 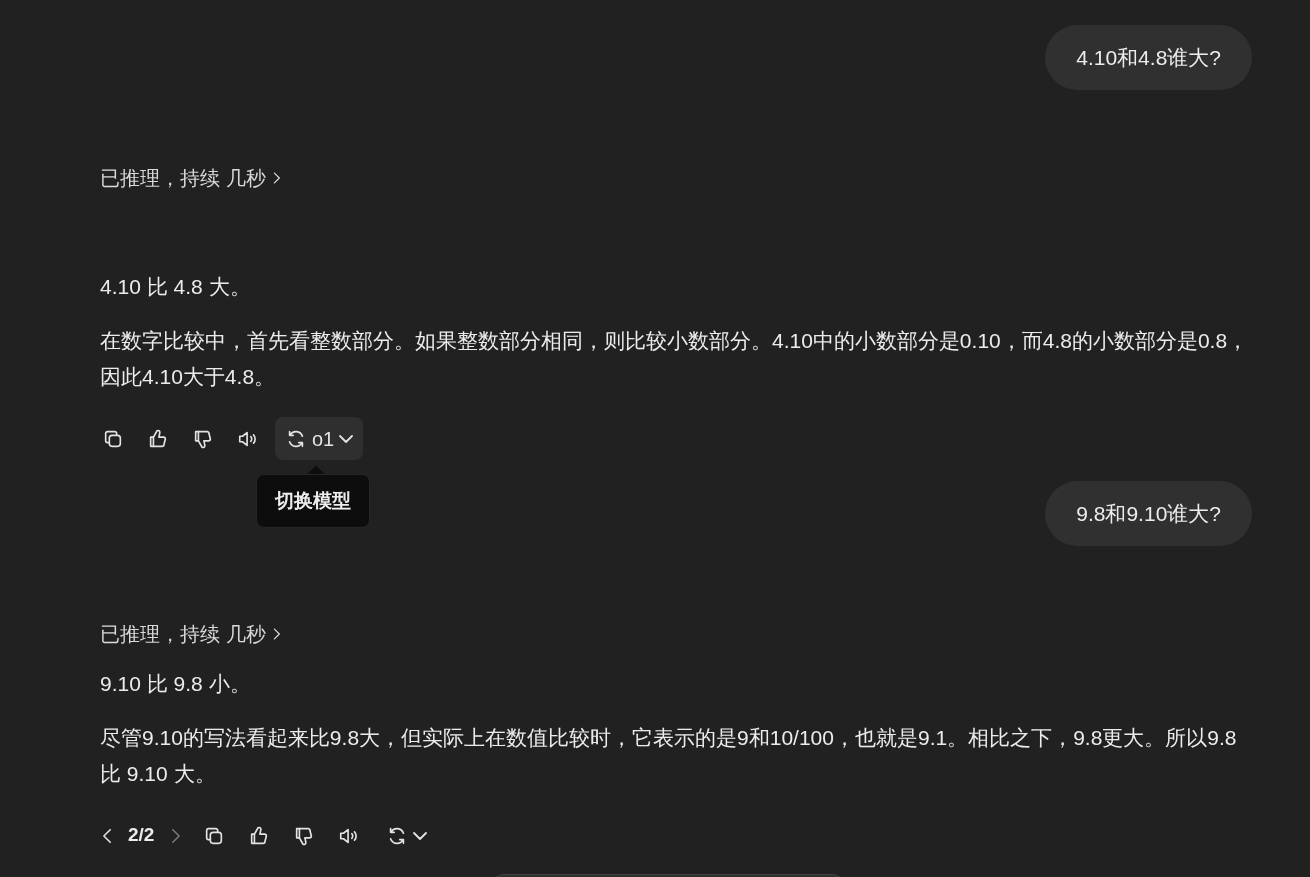 What do you see at coordinates (669, 756) in the screenshot?
I see `answer-paragraph: 尽管9.10的写法看起来比9.8大，但实际上在数值比较时，它表示的是9和10/100，也就是9.1。相比之下，9.8更大。所以9.8 比 9.10 大。` at bounding box center [669, 756].